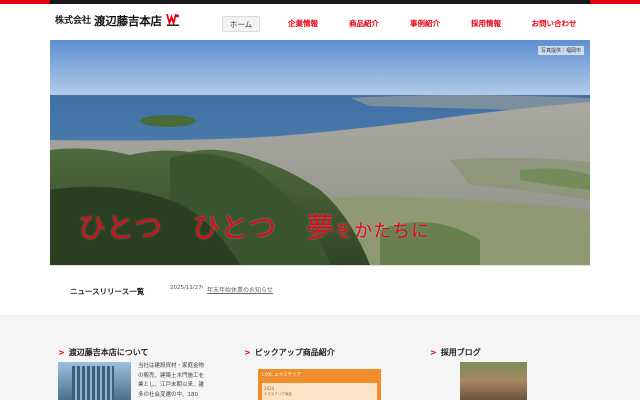  Describe the element at coordinates (172, 20) in the screenshot. I see `w-logo-icon` at that location.